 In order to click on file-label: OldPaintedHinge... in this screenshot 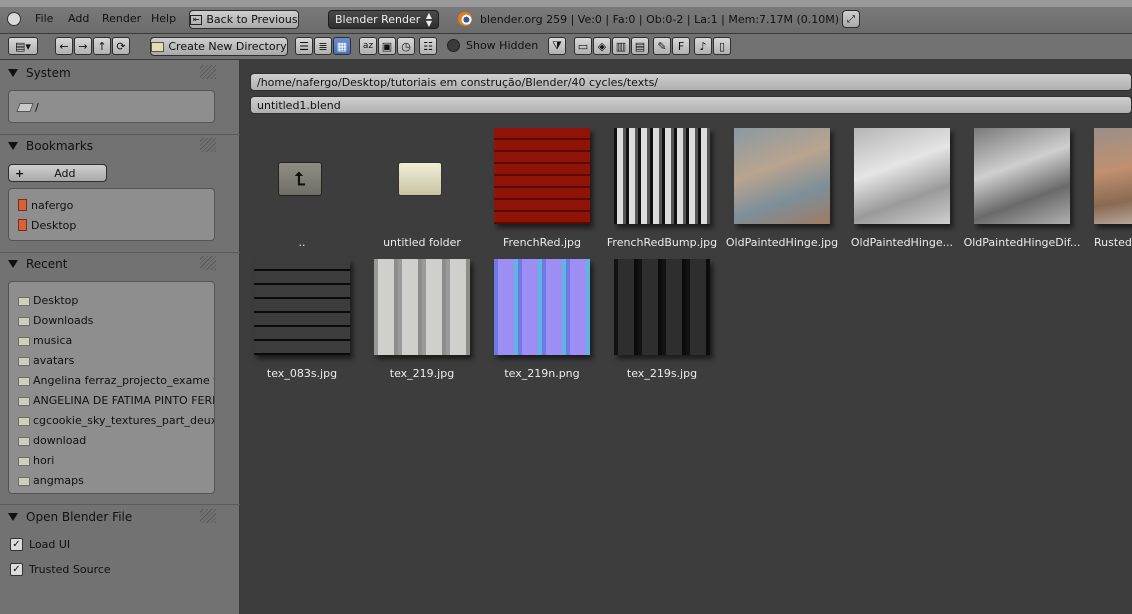, I will do `click(902, 242)`.